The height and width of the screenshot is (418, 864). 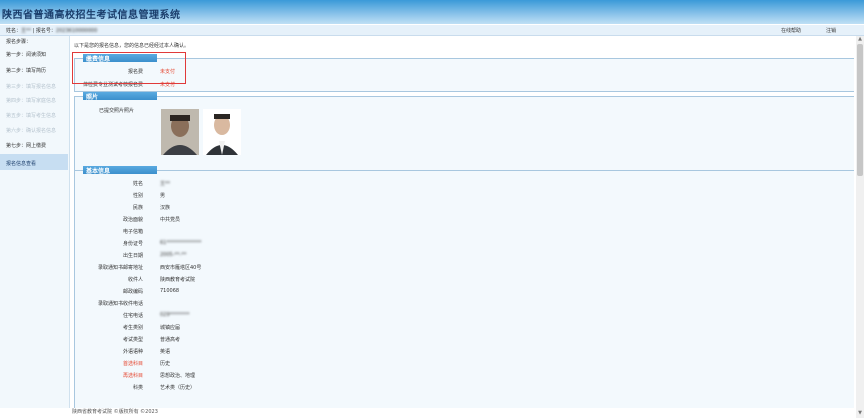 What do you see at coordinates (31, 101) in the screenshot?
I see `sidebar-step-4: 第四步：填写家庭信息` at bounding box center [31, 101].